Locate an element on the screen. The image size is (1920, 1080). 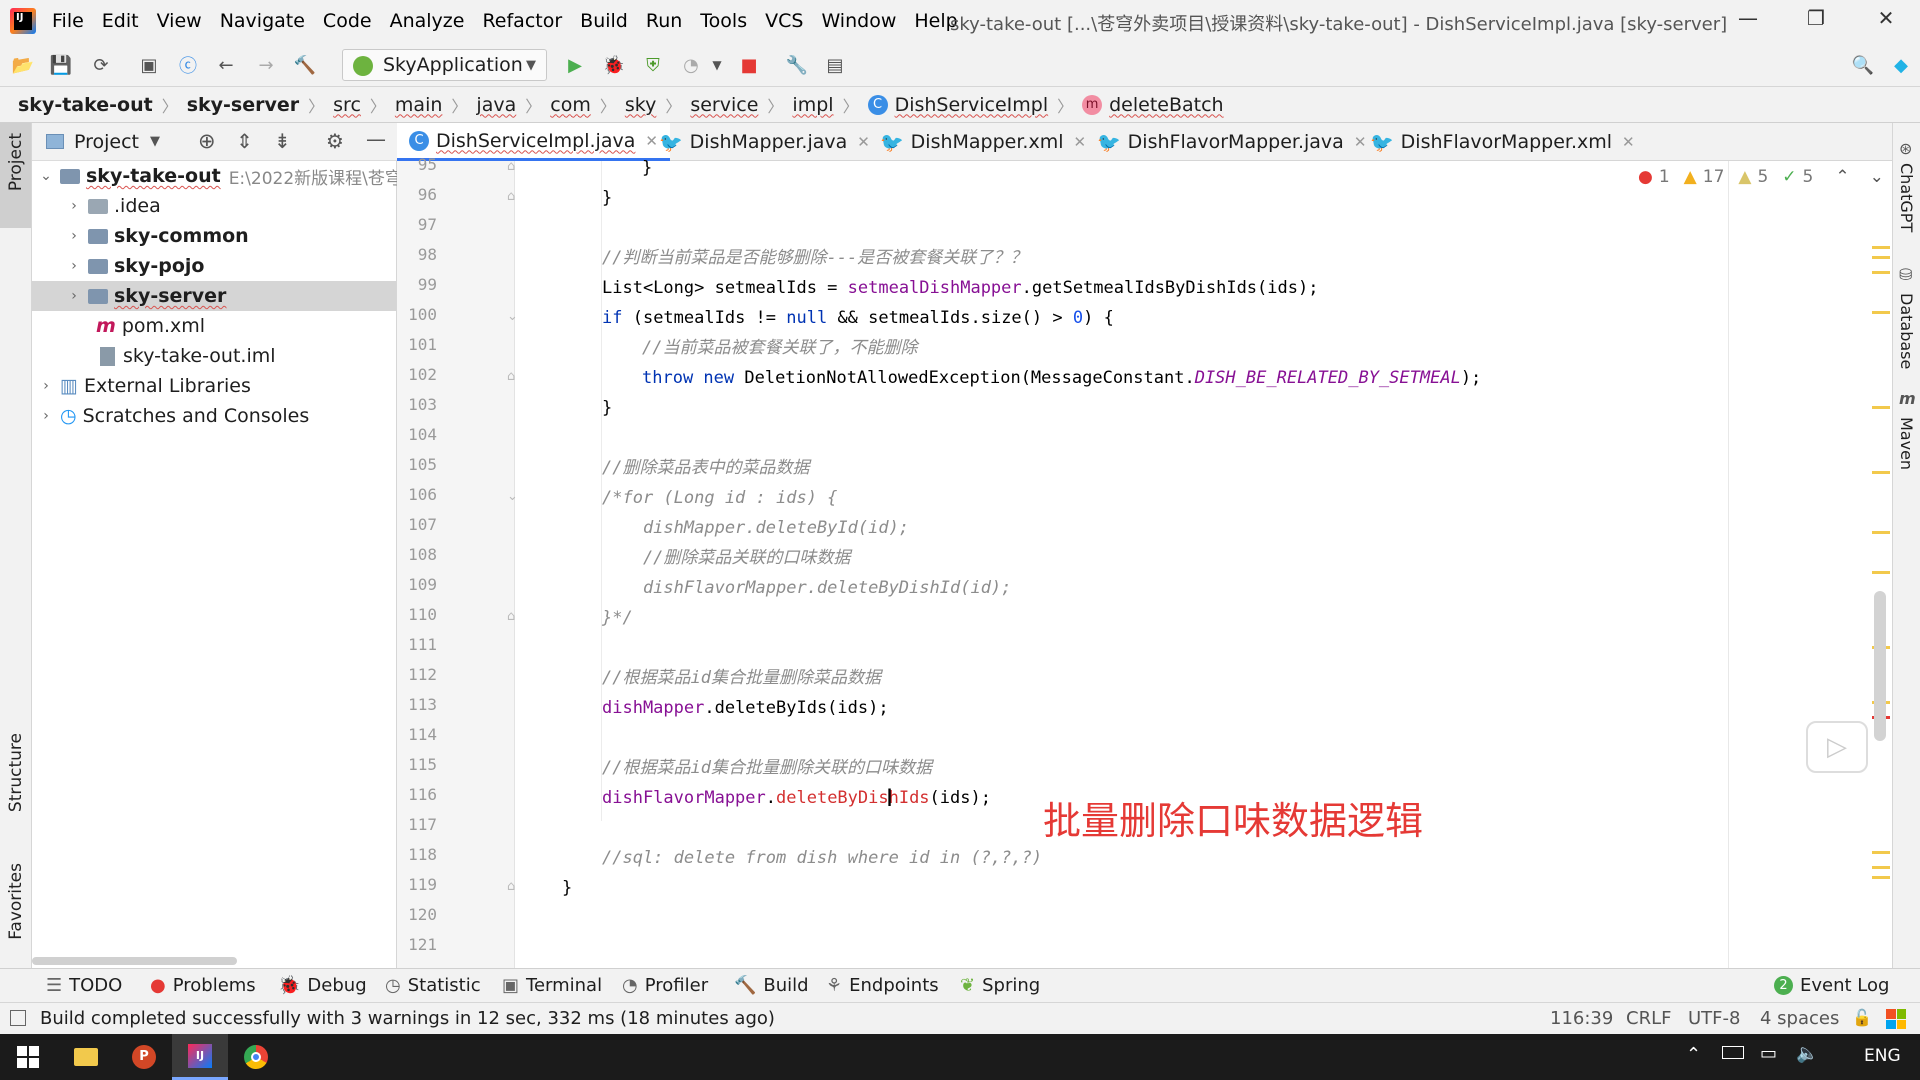
crumb-com: com is located at coordinates (570, 105).